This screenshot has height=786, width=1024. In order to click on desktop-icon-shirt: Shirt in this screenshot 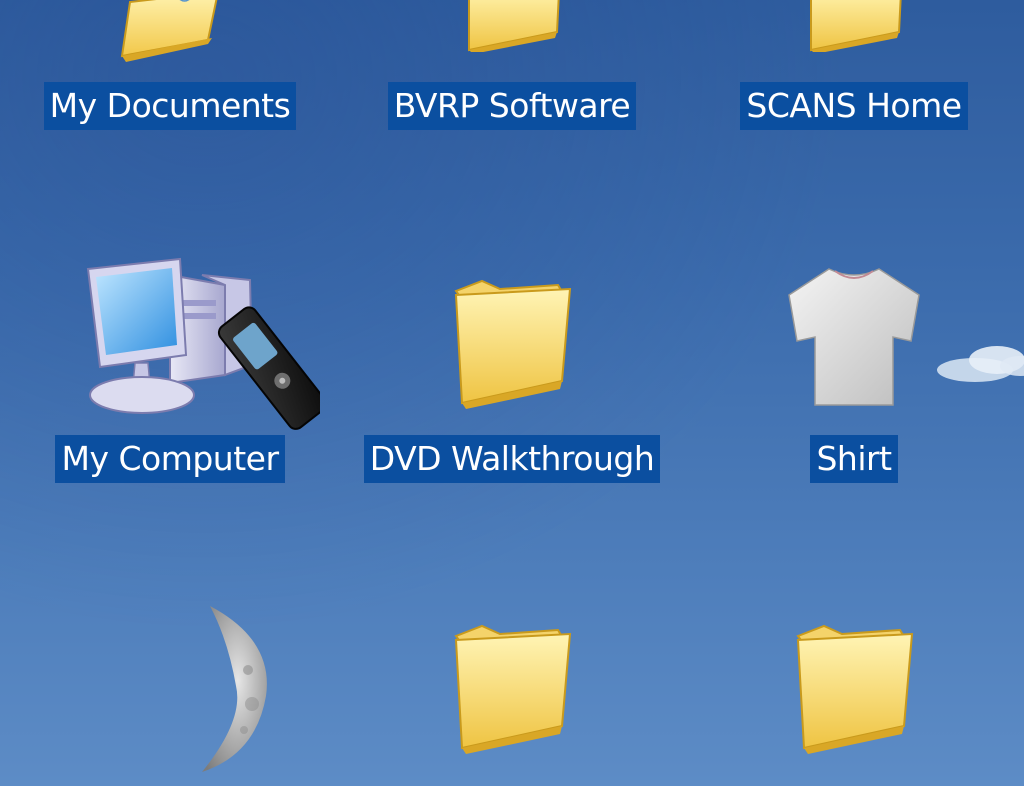, I will do `click(854, 369)`.